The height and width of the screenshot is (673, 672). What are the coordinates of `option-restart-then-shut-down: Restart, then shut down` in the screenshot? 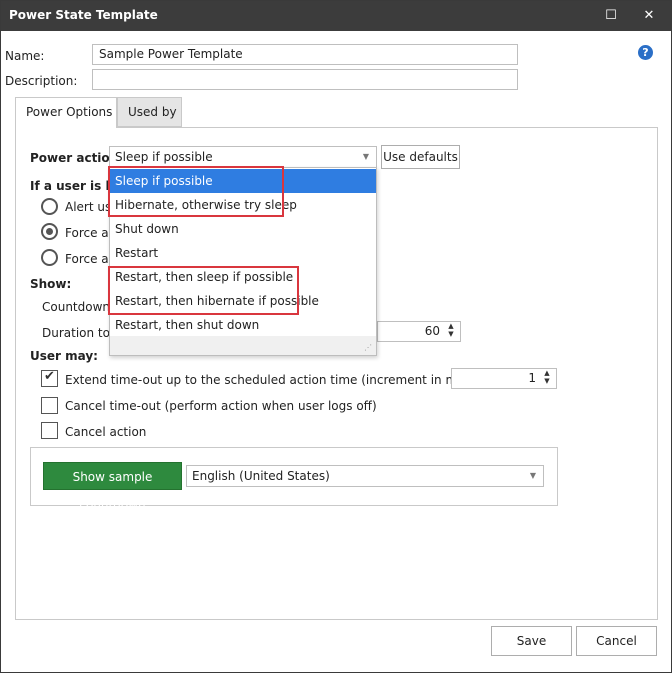 It's located at (243, 325).